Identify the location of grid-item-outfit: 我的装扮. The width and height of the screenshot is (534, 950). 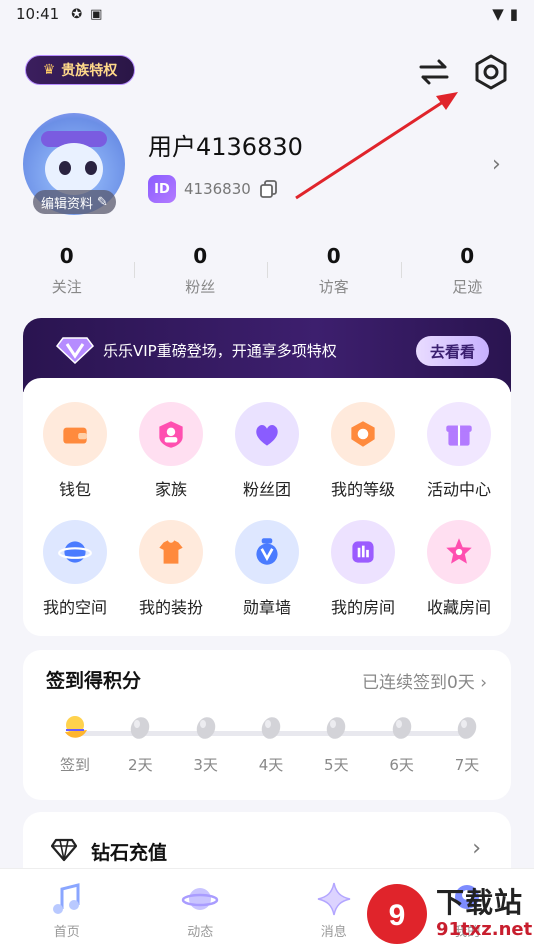
(171, 569).